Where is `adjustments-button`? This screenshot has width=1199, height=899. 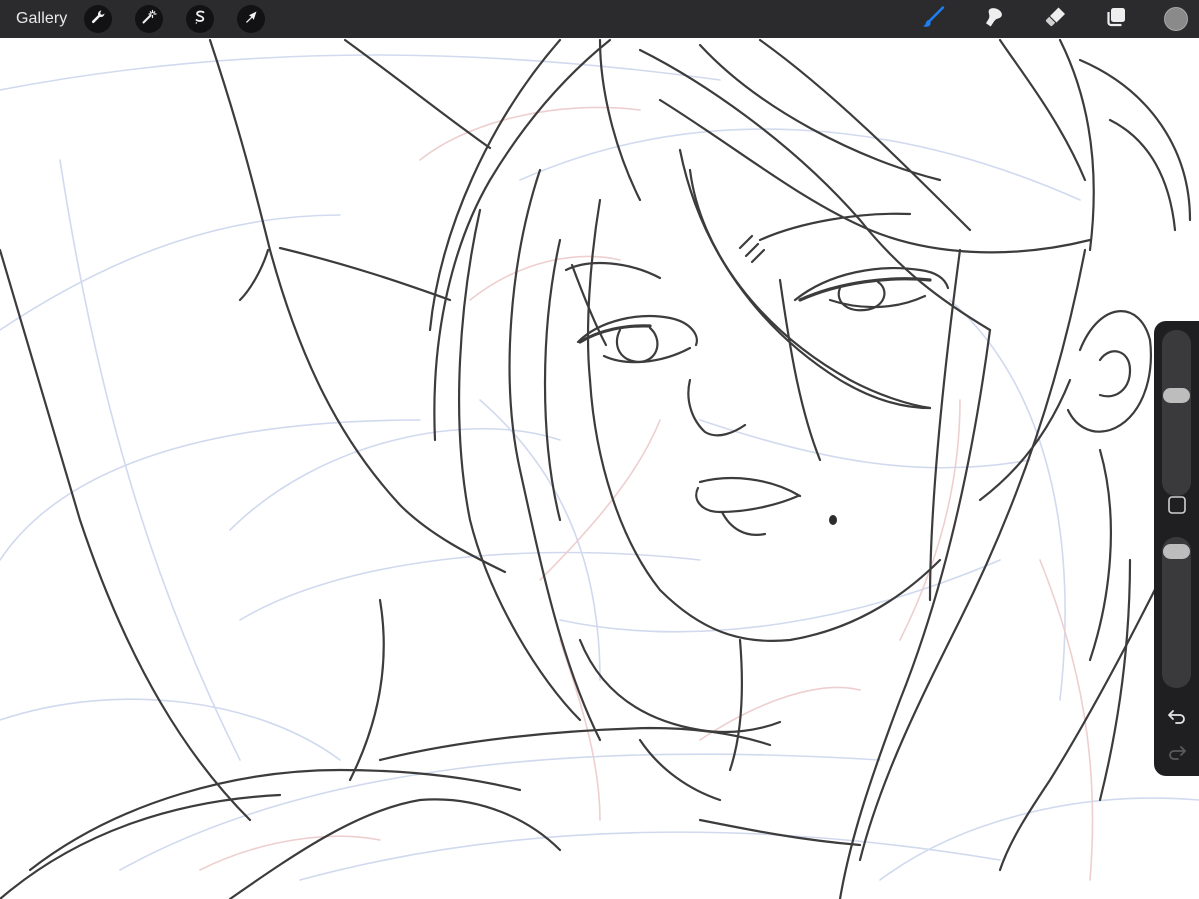 adjustments-button is located at coordinates (149, 19).